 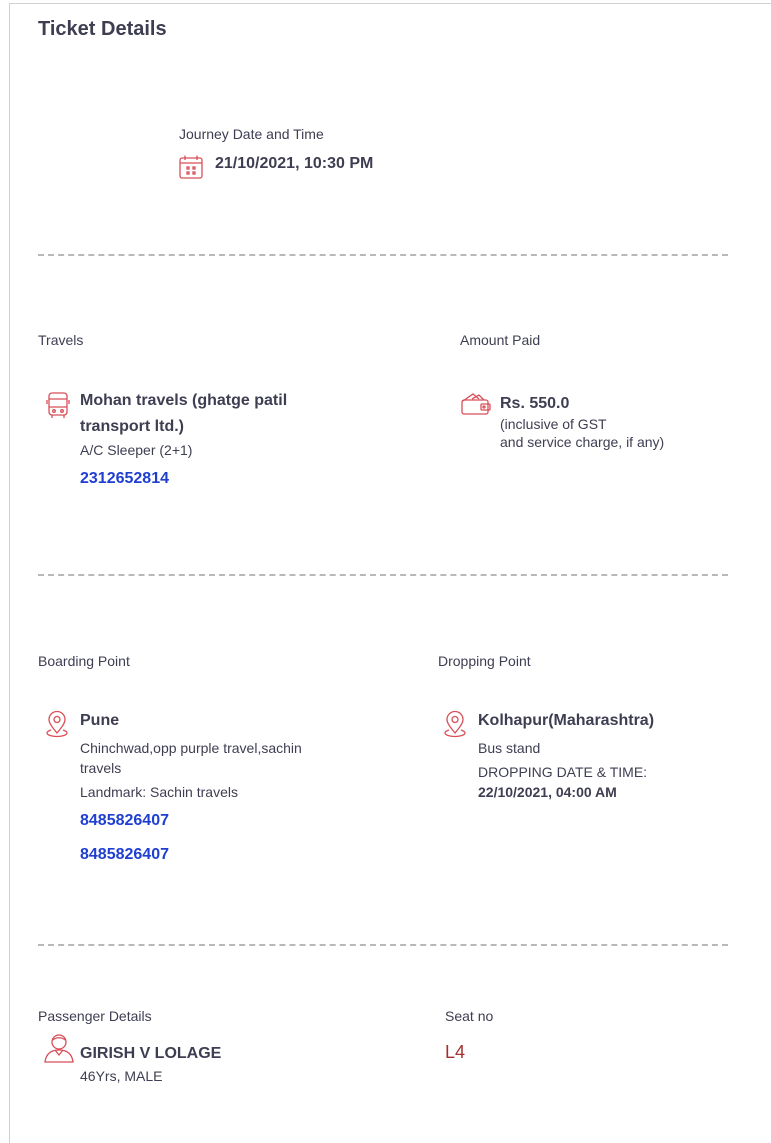 What do you see at coordinates (159, 792) in the screenshot?
I see `boarding-landmark: Landmark: Sachin travels` at bounding box center [159, 792].